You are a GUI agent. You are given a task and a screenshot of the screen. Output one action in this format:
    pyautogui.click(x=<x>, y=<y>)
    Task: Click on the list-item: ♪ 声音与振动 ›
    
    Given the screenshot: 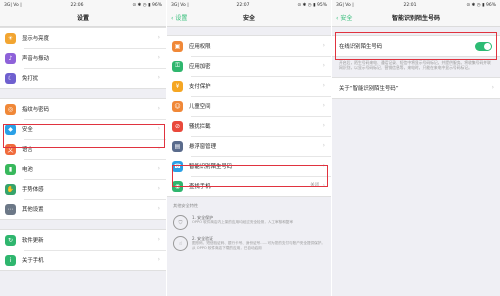 What is the action you would take?
    pyautogui.click(x=83, y=58)
    